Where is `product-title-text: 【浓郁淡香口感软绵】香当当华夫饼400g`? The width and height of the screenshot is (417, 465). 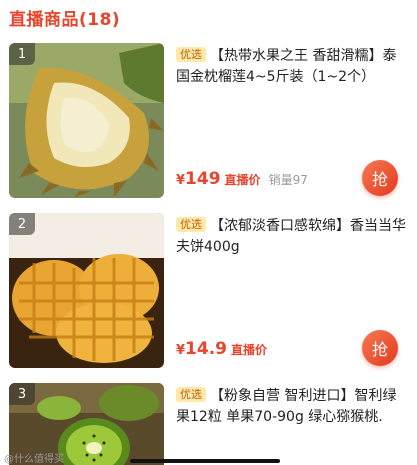 product-title-text: 【浓郁淡香口感软绵】香当当华夫饼400g is located at coordinates (291, 236).